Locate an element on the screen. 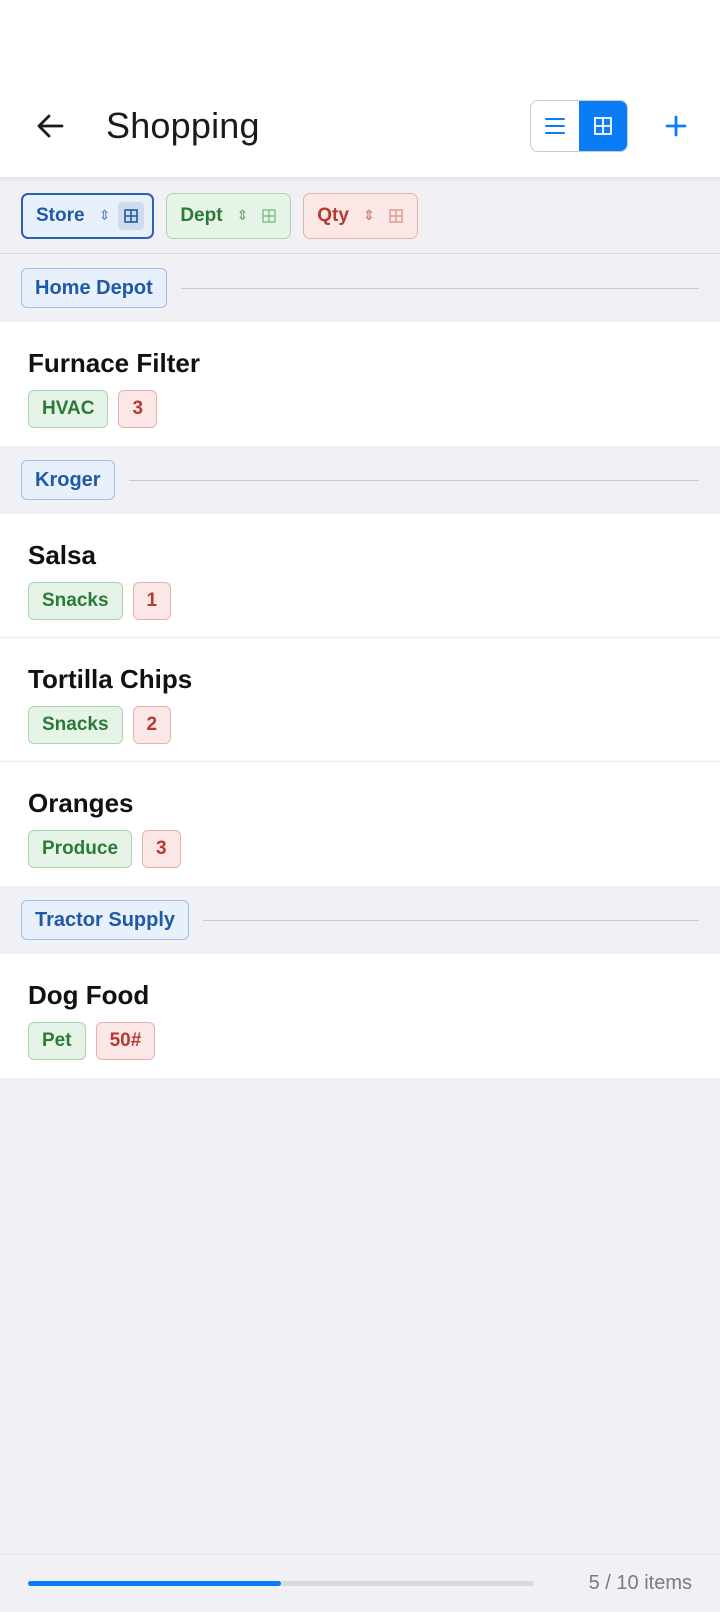 This screenshot has height=1612, width=720. add-item-button is located at coordinates (676, 126).